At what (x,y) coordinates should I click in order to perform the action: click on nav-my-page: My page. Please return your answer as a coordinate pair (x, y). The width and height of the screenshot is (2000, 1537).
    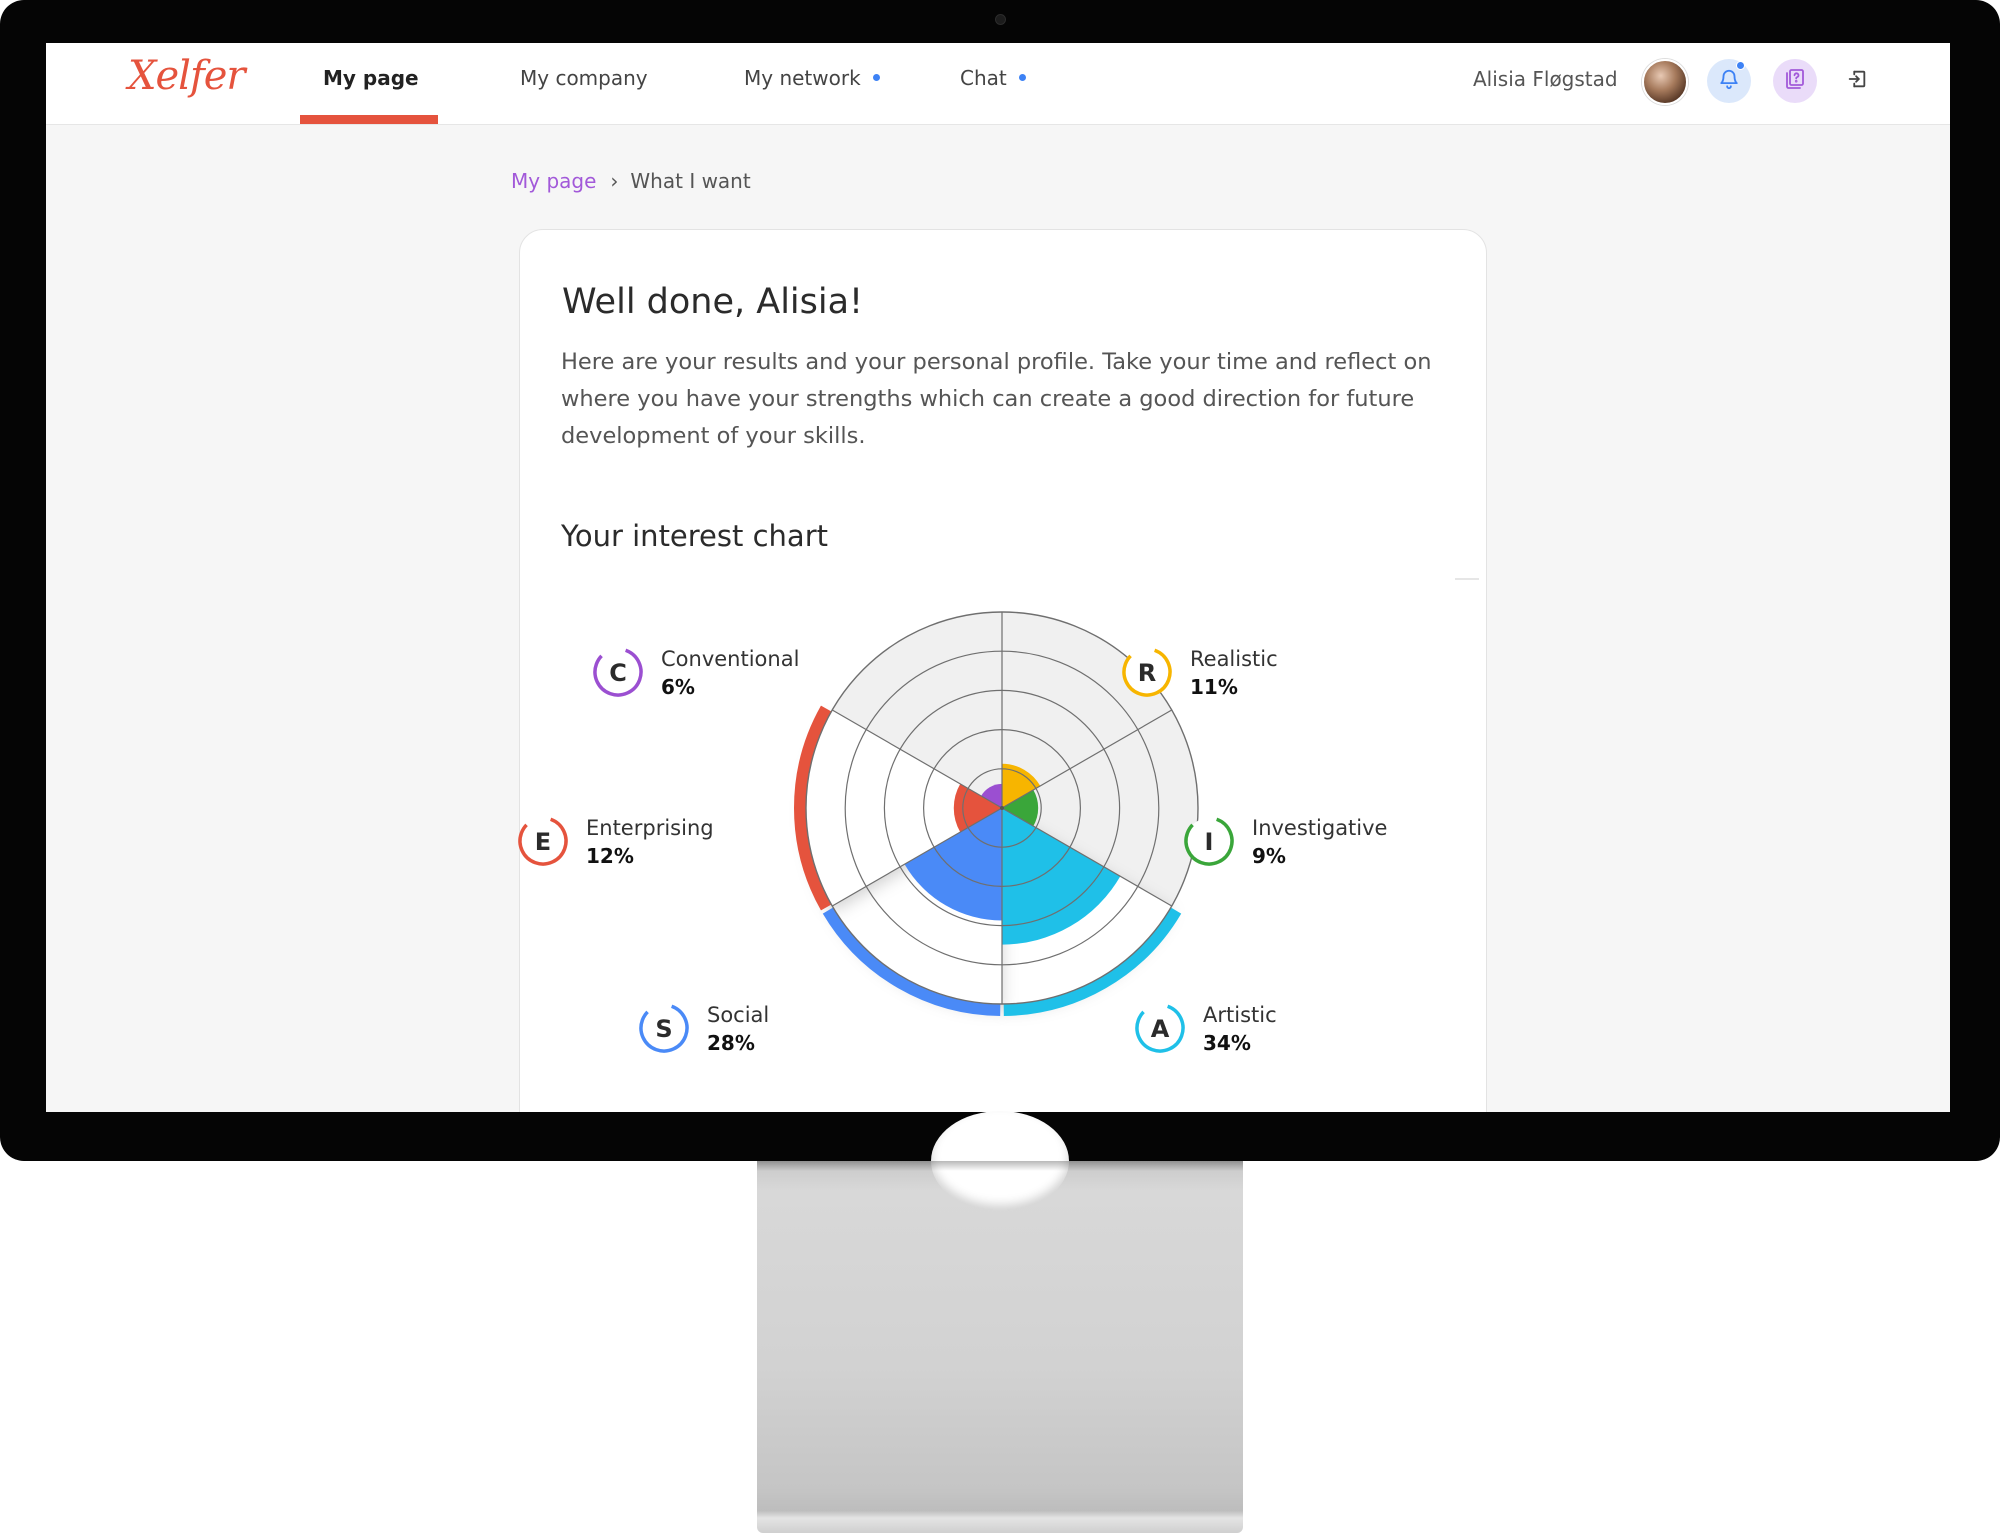
    Looking at the image, I should click on (371, 78).